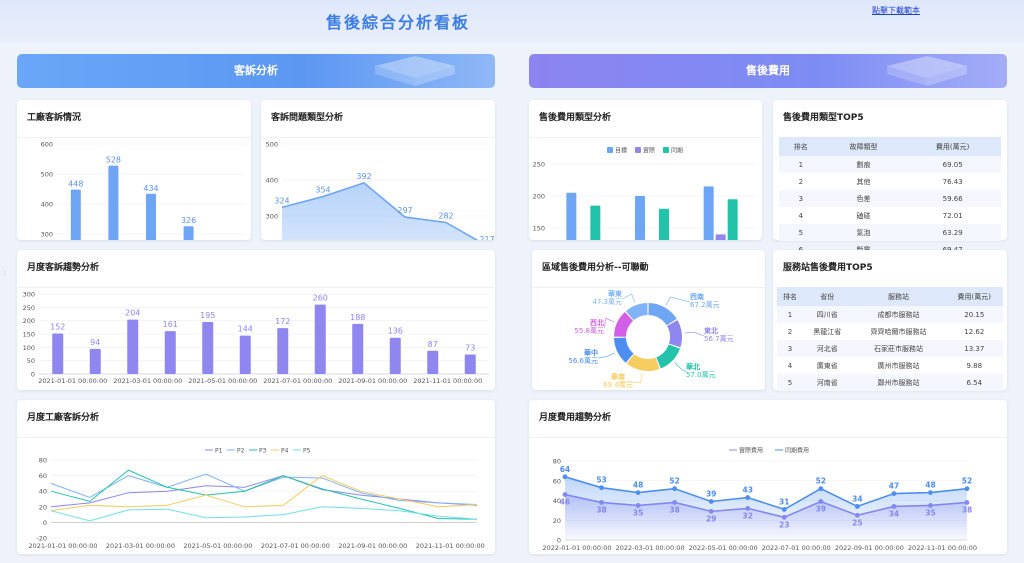  What do you see at coordinates (863, 164) in the screenshot?
I see `table-cell: 劃痕` at bounding box center [863, 164].